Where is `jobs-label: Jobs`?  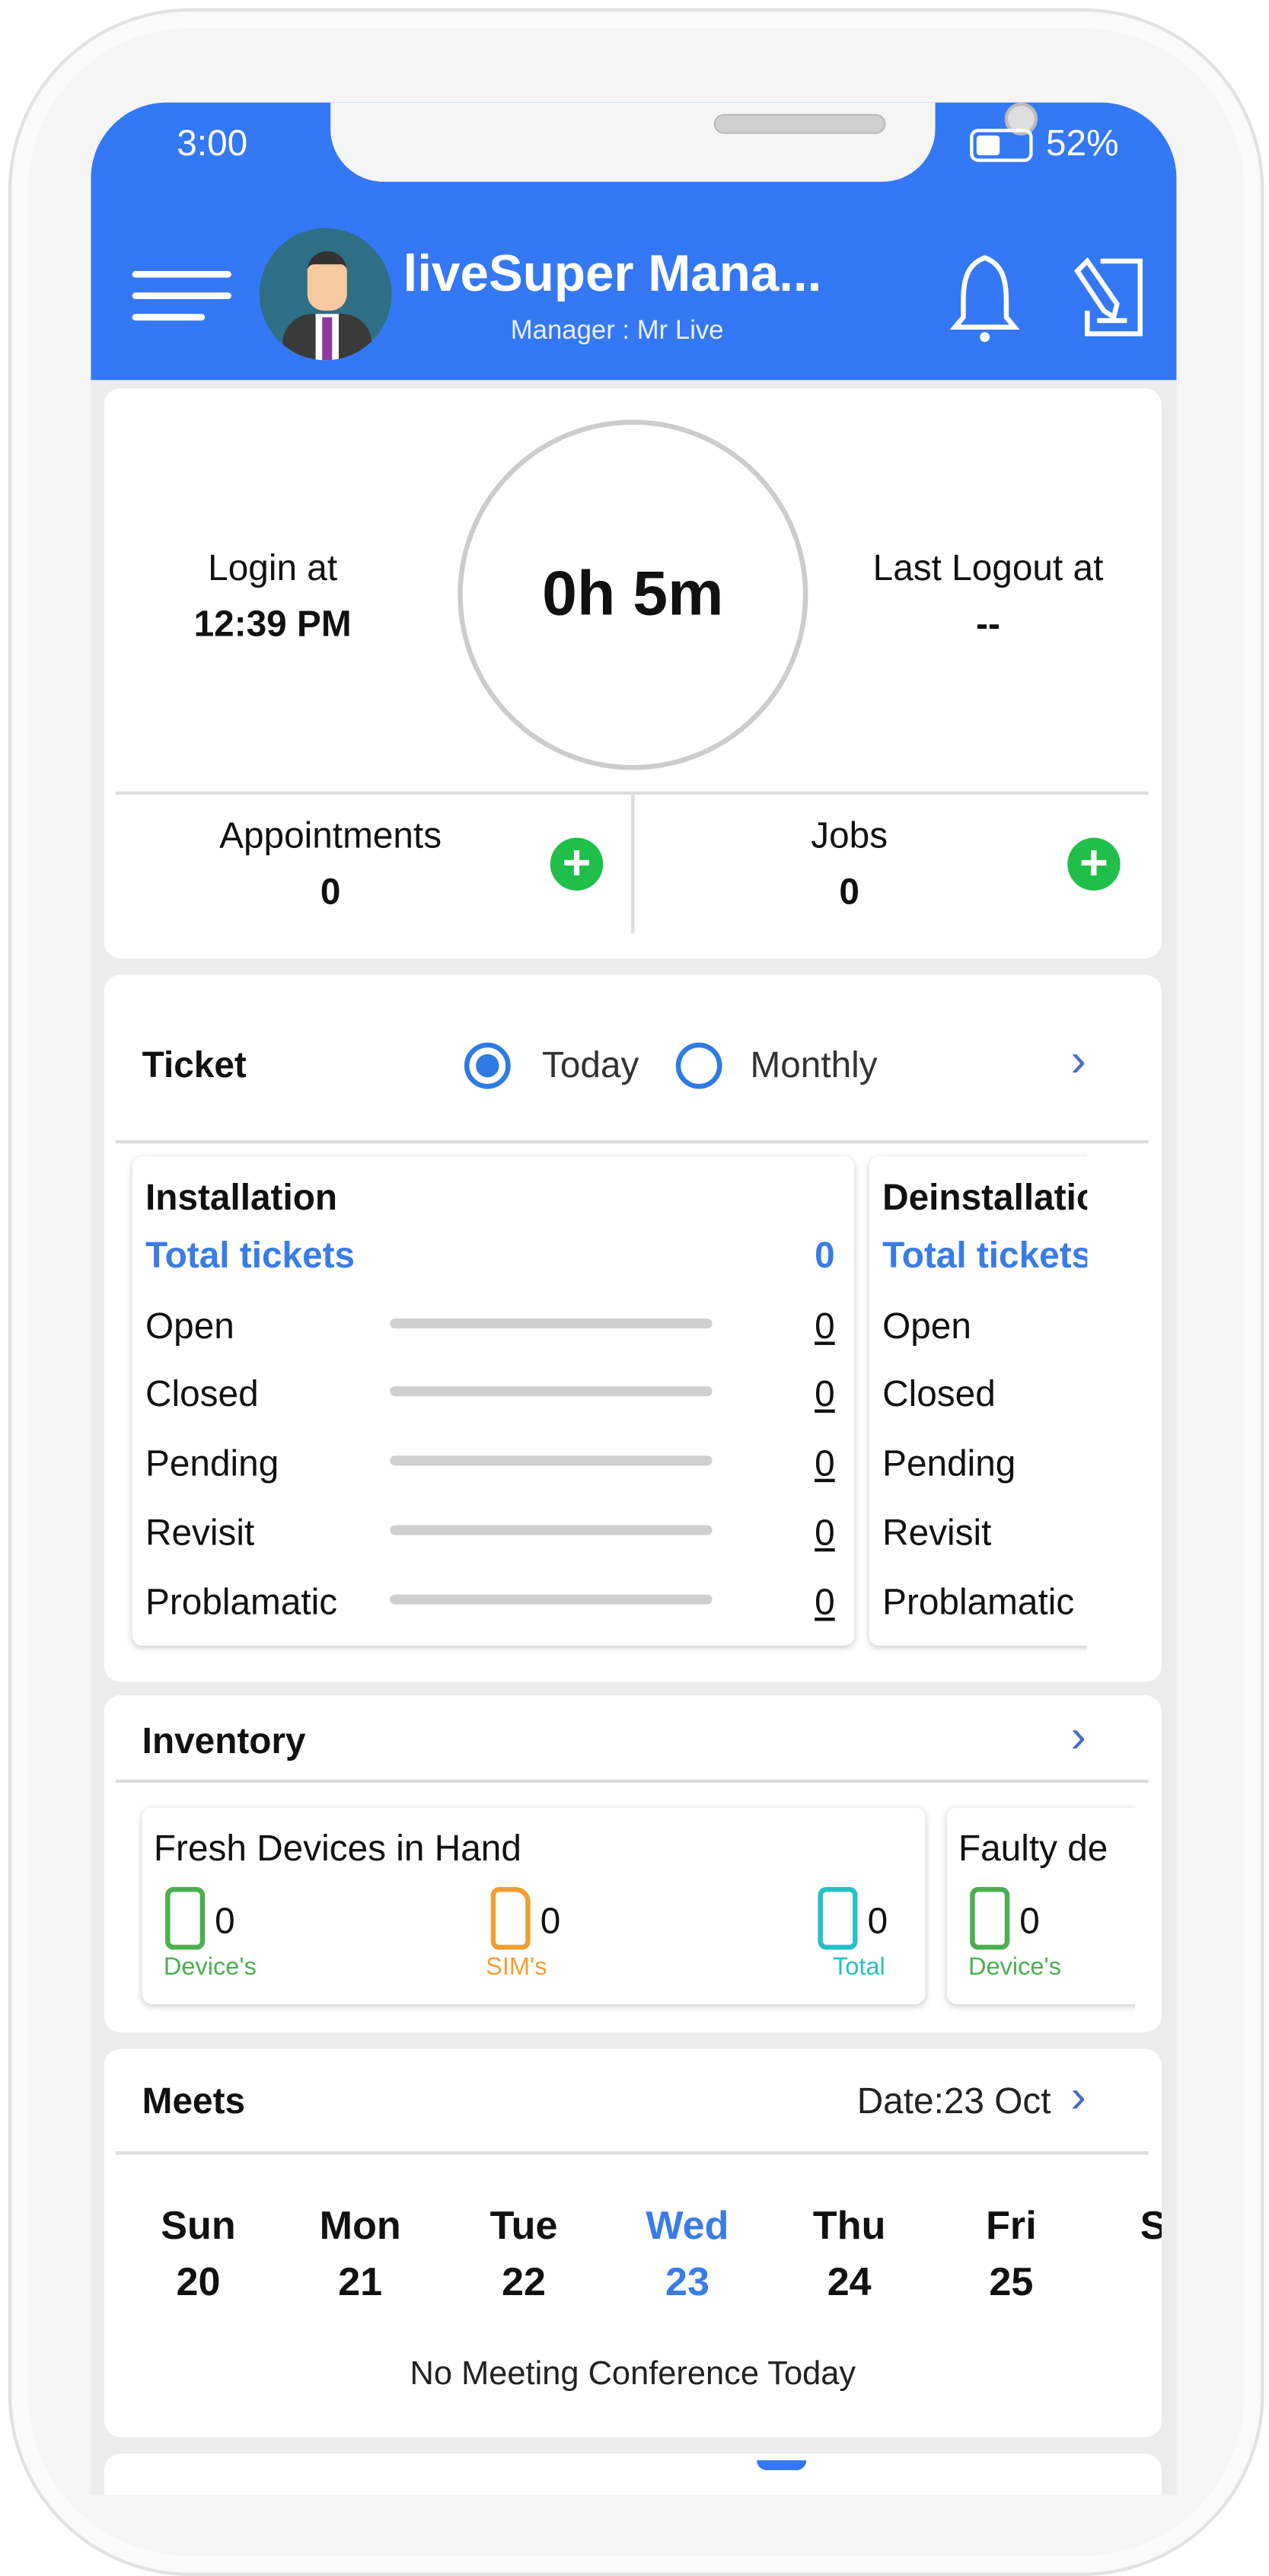
jobs-label: Jobs is located at coordinates (849, 836).